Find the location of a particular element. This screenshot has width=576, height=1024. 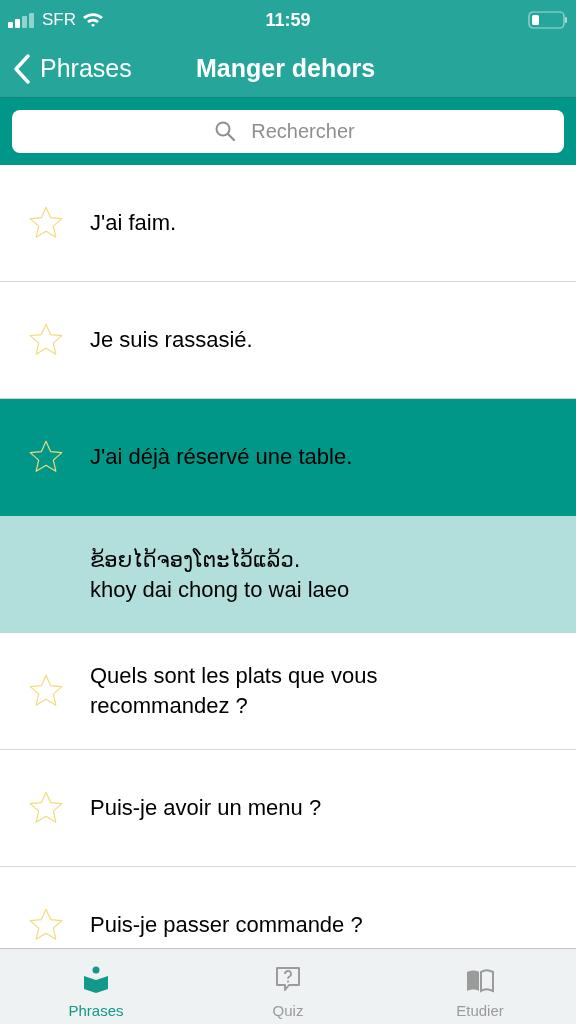

phrase-text: Puis-je avoir un menu ? is located at coordinates (206, 808).